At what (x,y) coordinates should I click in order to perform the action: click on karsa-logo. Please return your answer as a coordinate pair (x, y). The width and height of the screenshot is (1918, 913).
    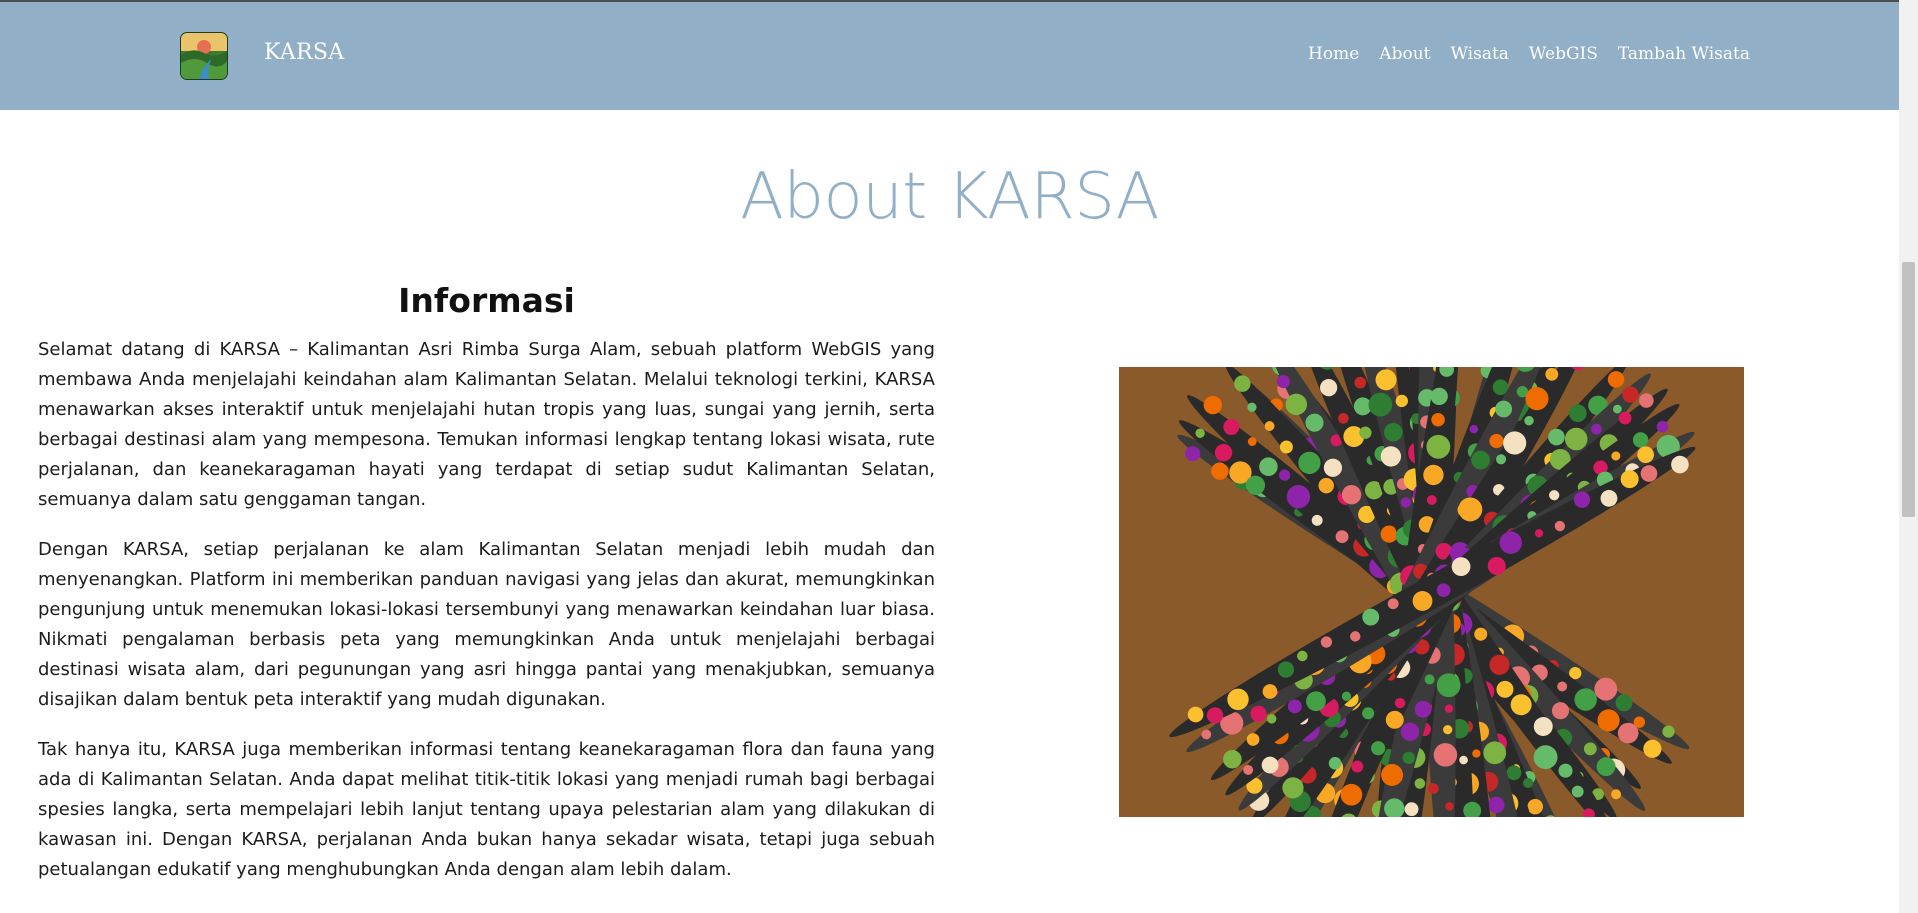
    Looking at the image, I should click on (204, 56).